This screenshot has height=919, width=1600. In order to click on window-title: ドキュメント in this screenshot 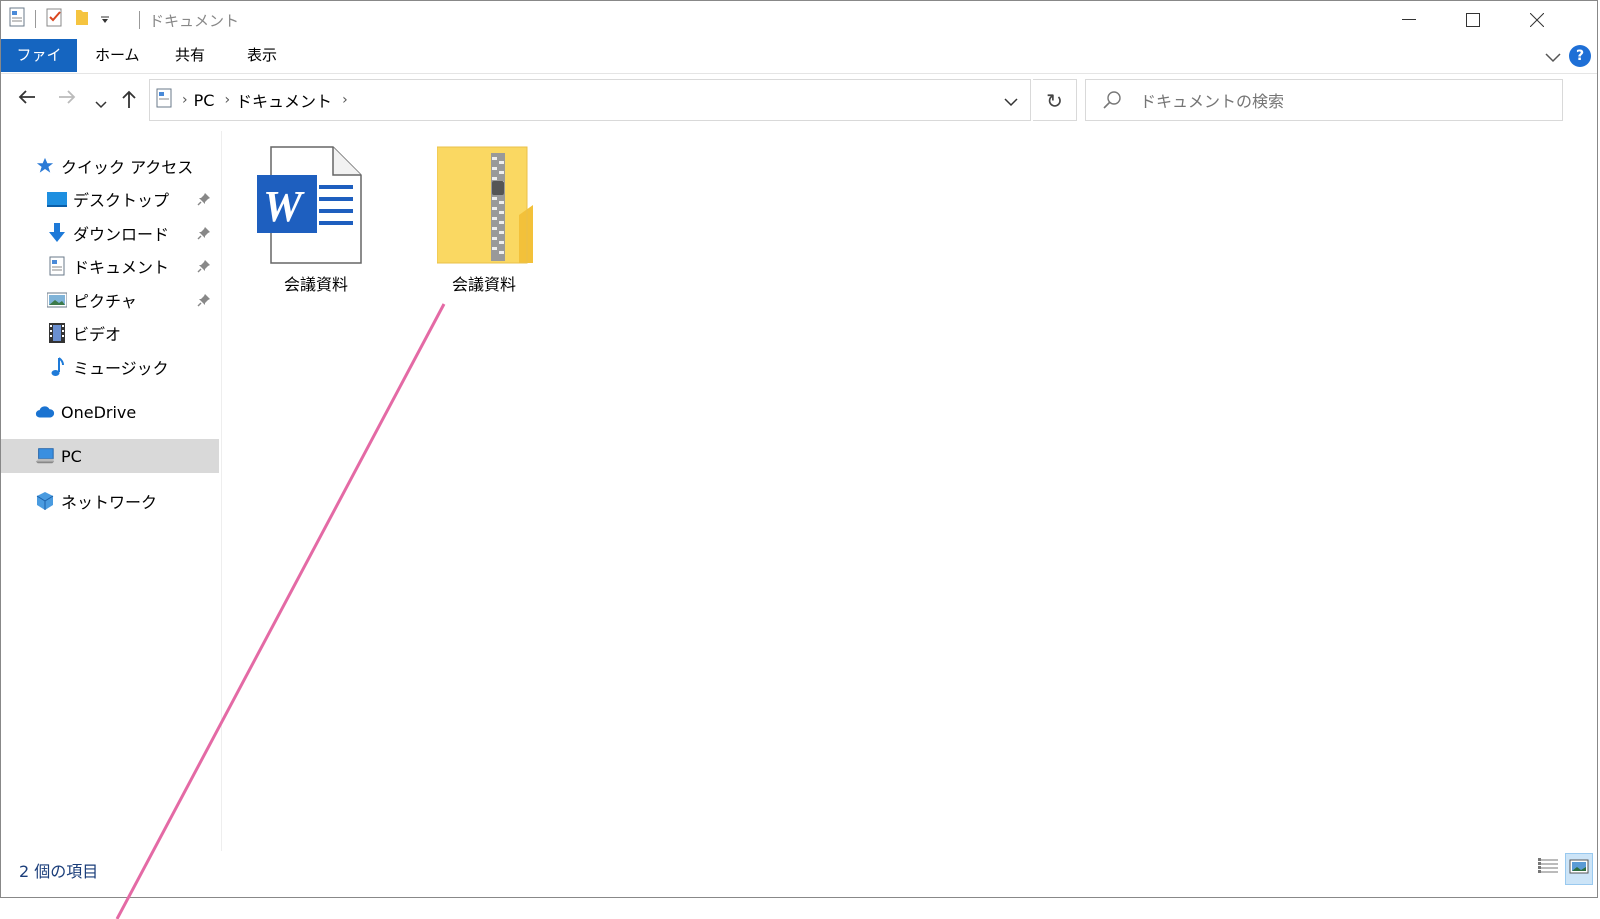, I will do `click(194, 21)`.